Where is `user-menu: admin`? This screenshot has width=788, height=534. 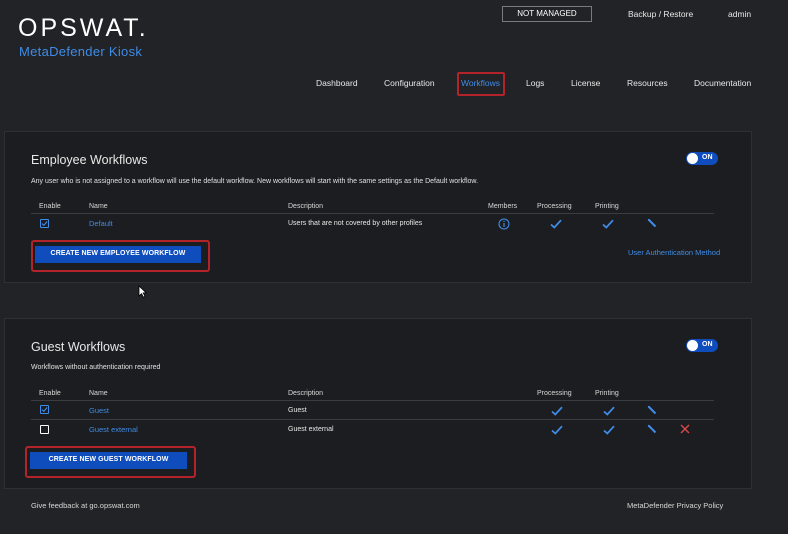
user-menu: admin is located at coordinates (739, 14).